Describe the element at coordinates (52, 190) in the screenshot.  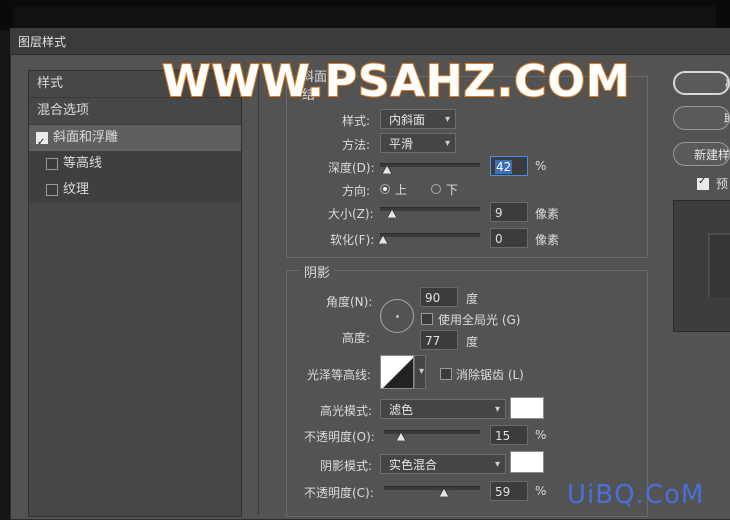
I see `texture-checkbox` at that location.